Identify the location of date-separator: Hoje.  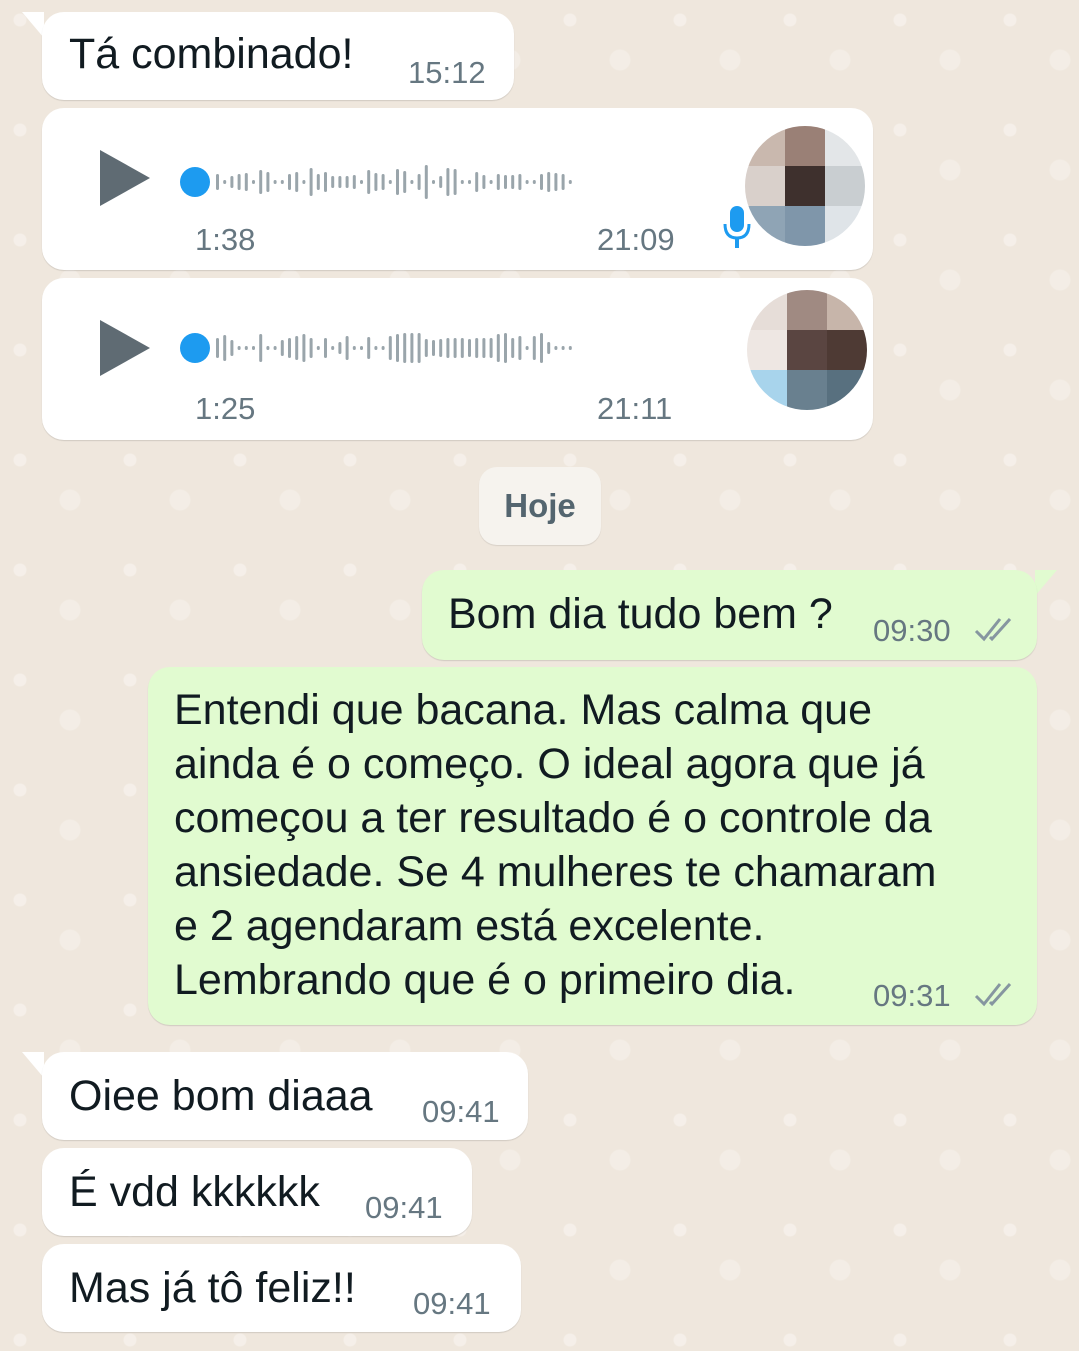
(540, 506).